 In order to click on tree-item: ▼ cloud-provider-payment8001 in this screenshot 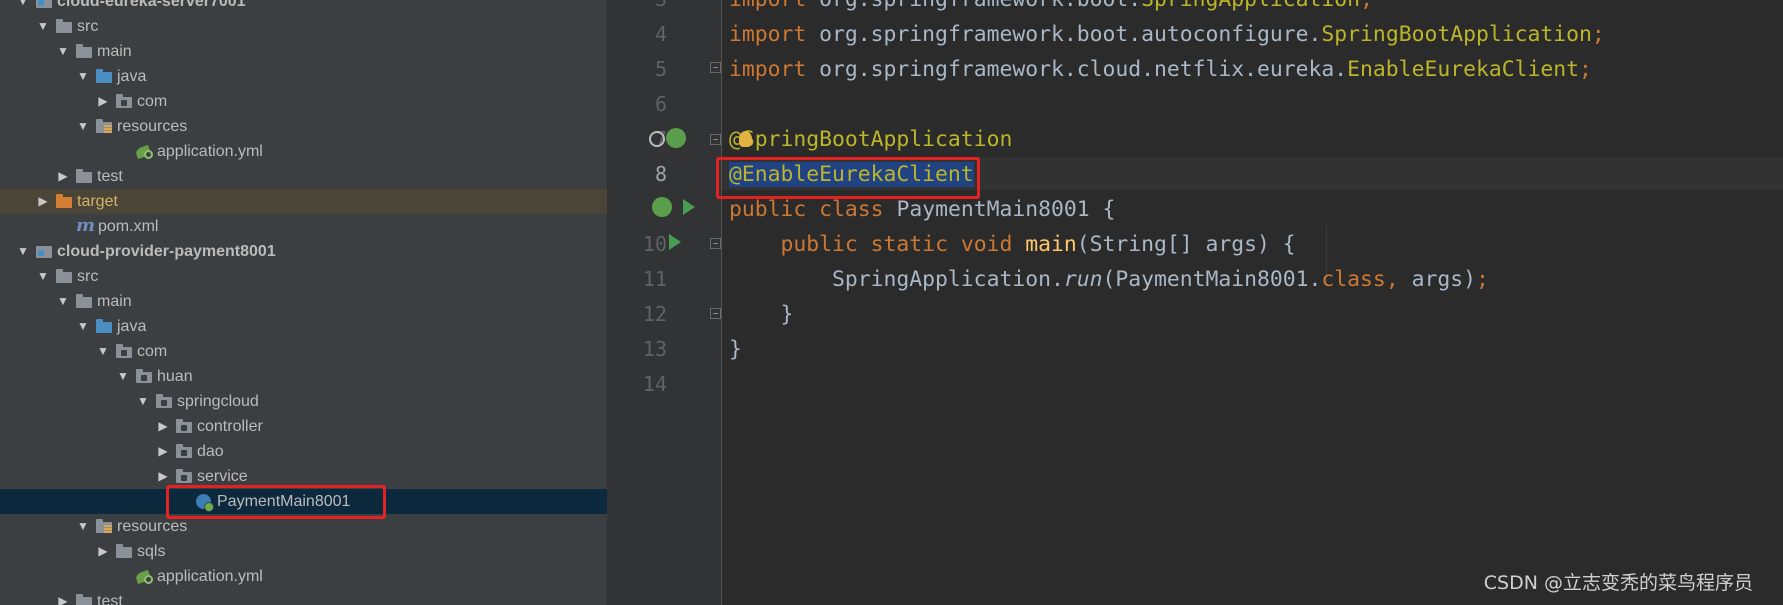, I will do `click(303, 251)`.